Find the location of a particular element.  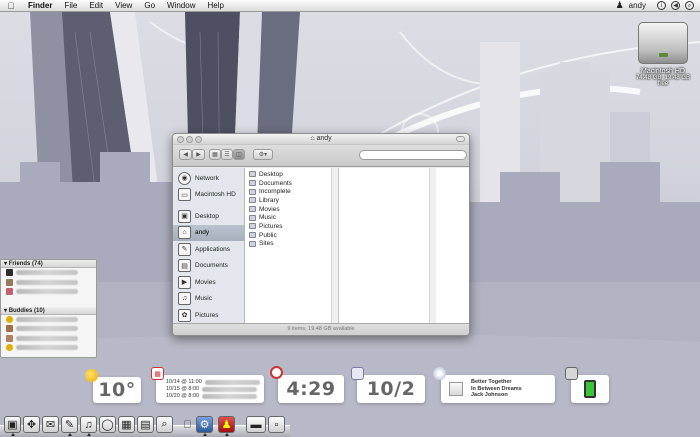

sidebar-item-applications: ✎ Applications is located at coordinates (208, 249).